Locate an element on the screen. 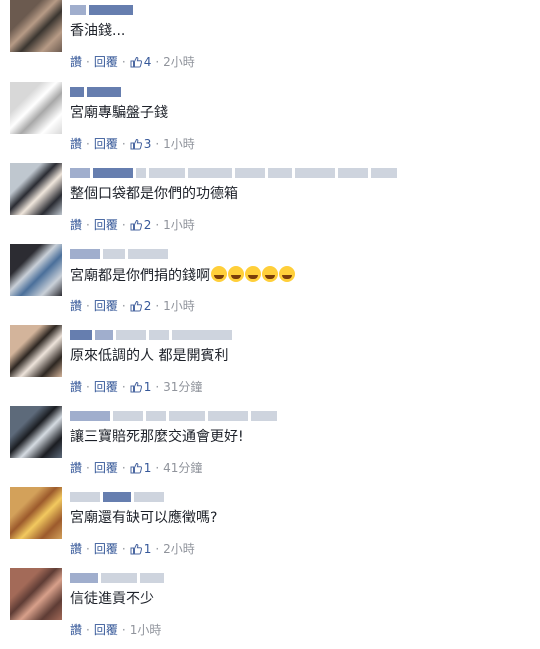  comment-text-content: 信徒進貢不少 is located at coordinates (112, 599).